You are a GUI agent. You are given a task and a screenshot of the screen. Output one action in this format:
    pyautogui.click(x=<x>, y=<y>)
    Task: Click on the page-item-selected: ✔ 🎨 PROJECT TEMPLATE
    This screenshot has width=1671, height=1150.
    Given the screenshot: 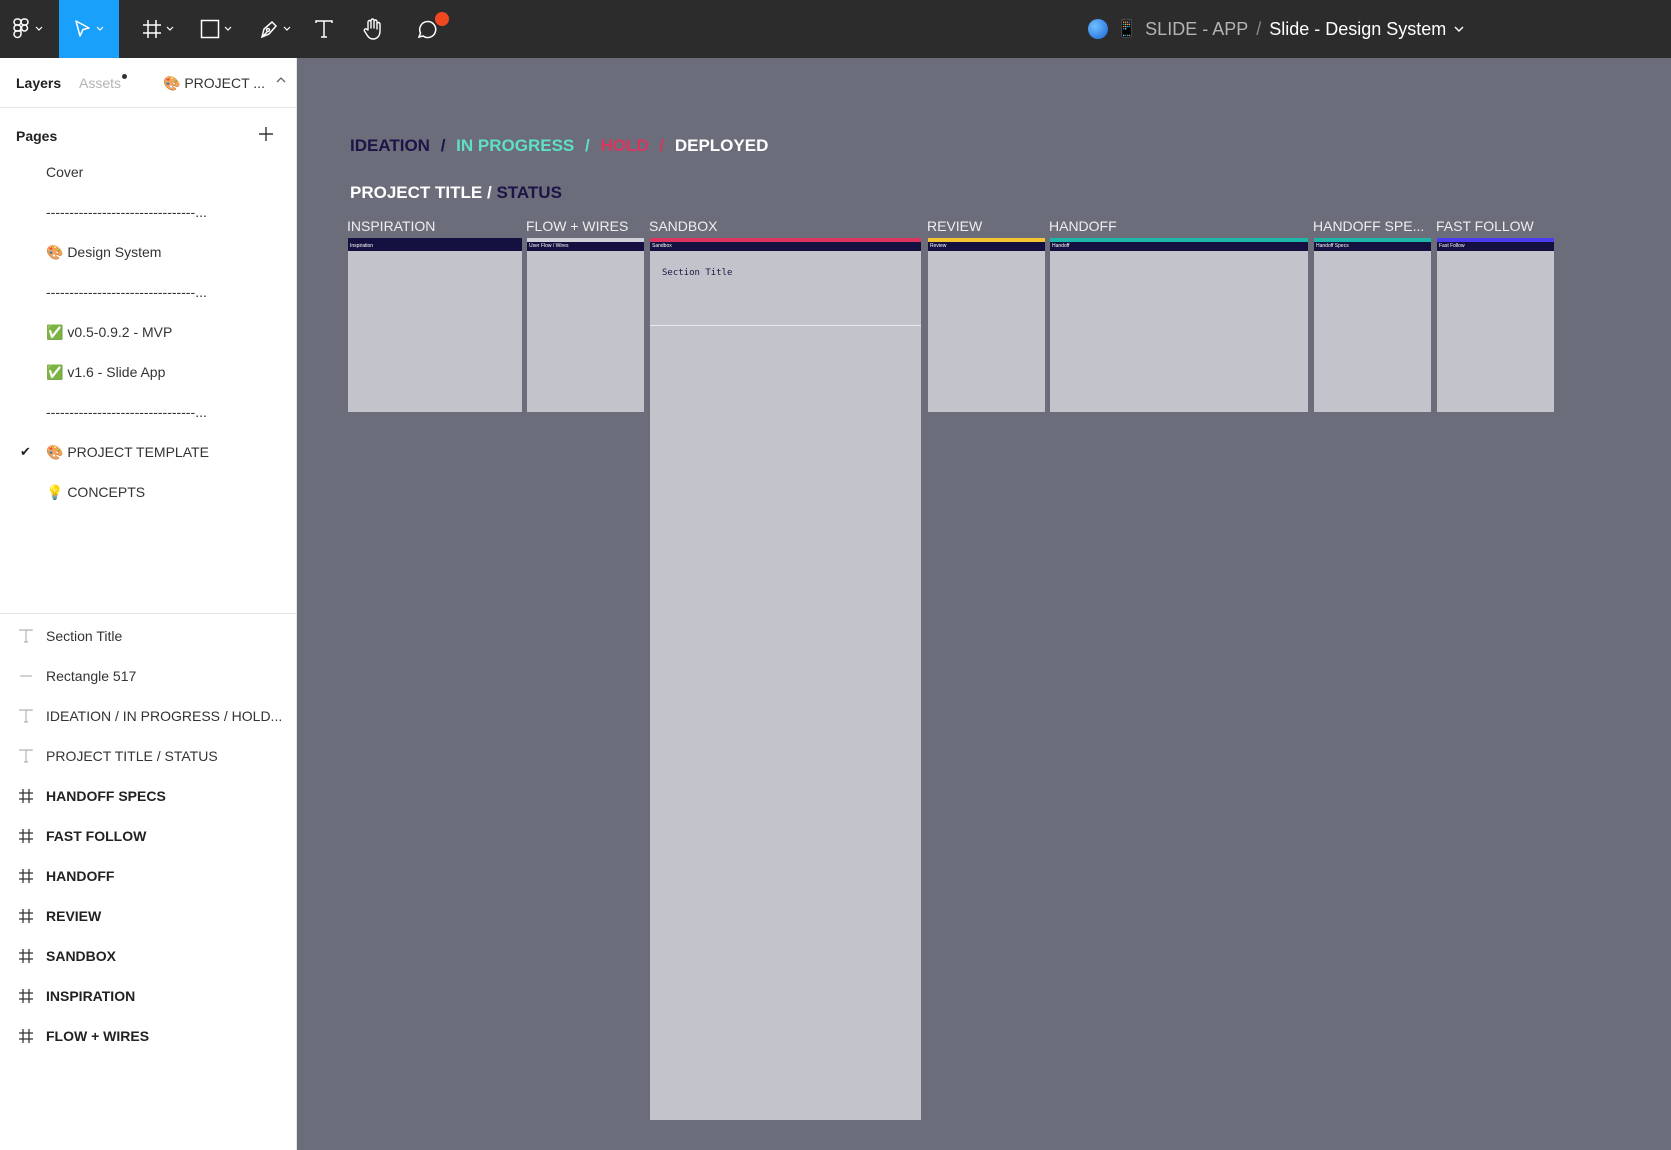 What is the action you would take?
    pyautogui.click(x=148, y=452)
    